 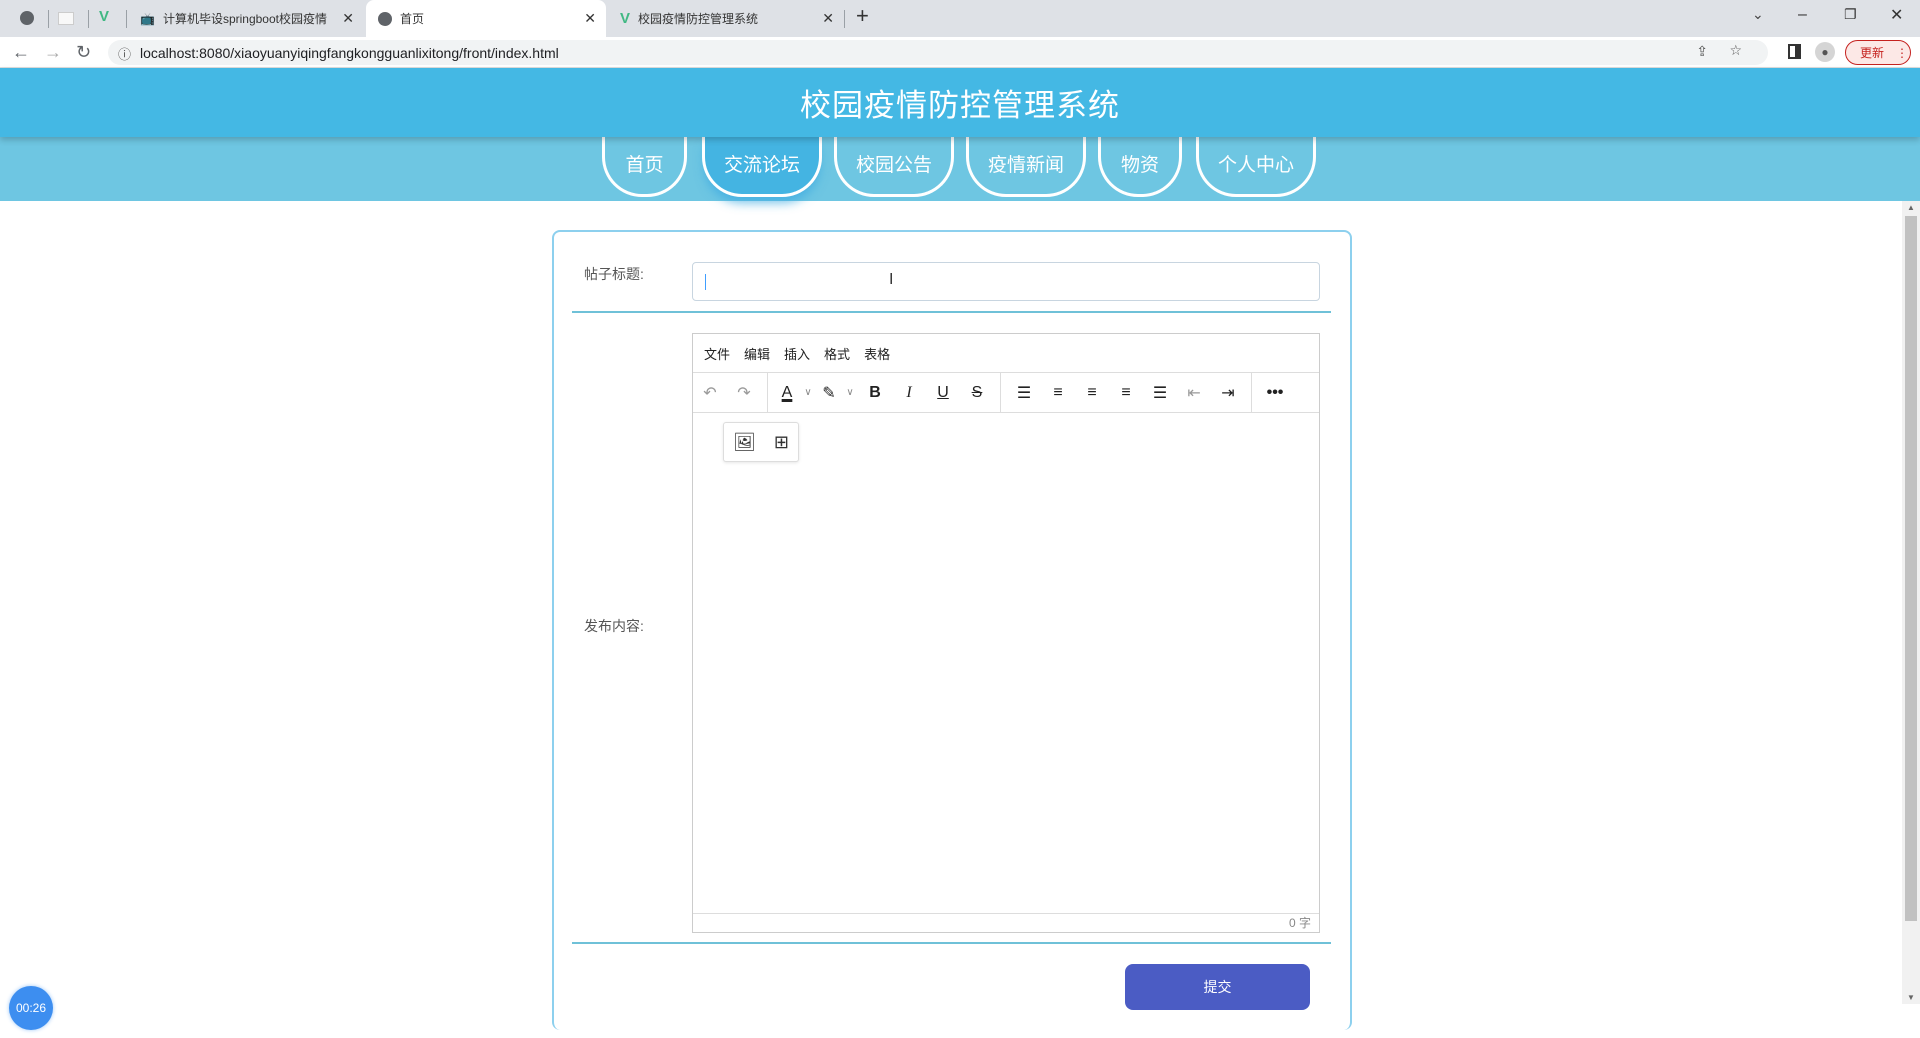 What do you see at coordinates (977, 393) in the screenshot?
I see `strikethrough-icon: S` at bounding box center [977, 393].